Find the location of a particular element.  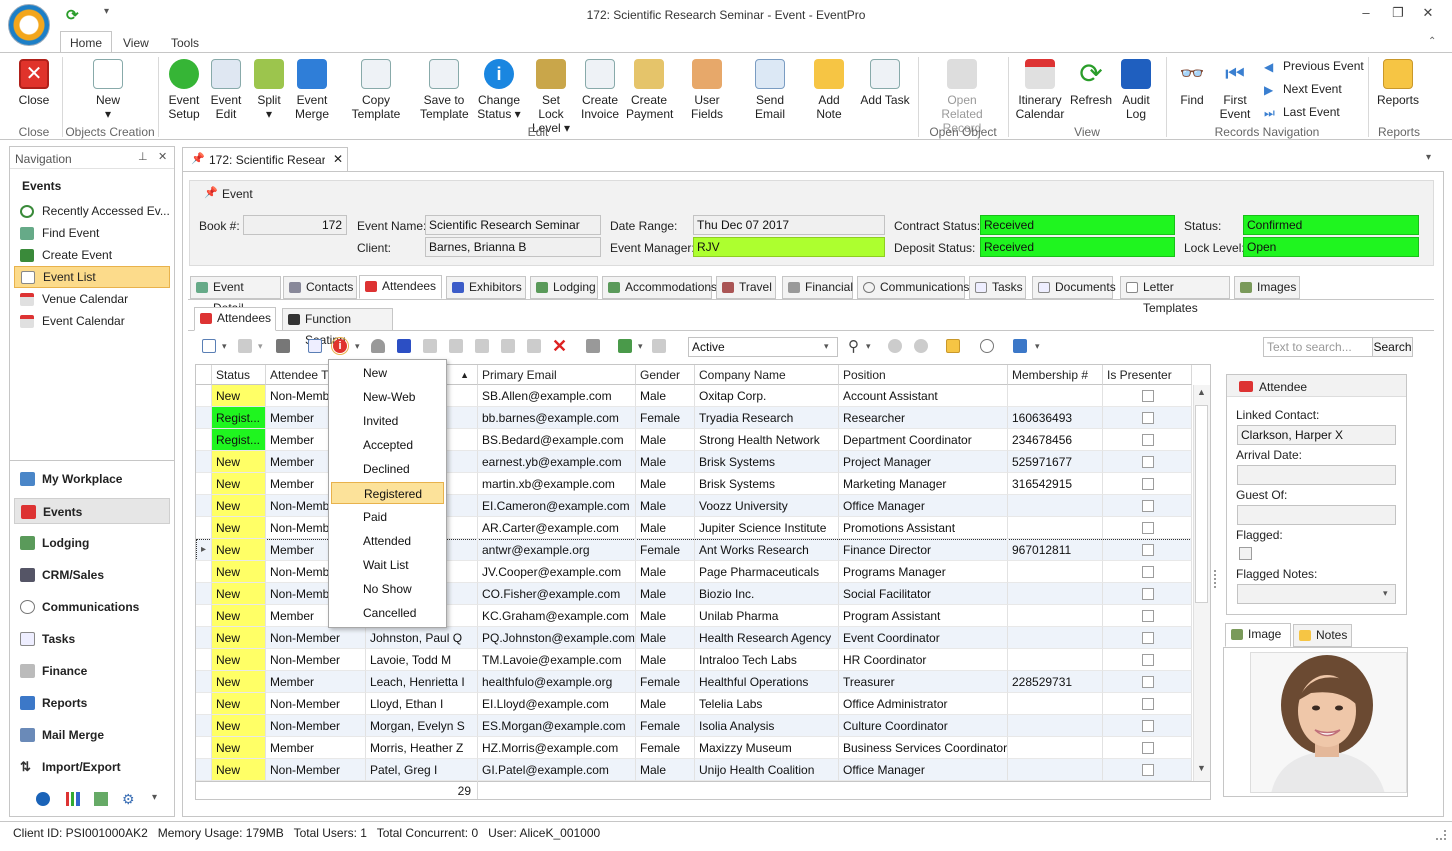

new-button: New ▾ is located at coordinates (108, 90).